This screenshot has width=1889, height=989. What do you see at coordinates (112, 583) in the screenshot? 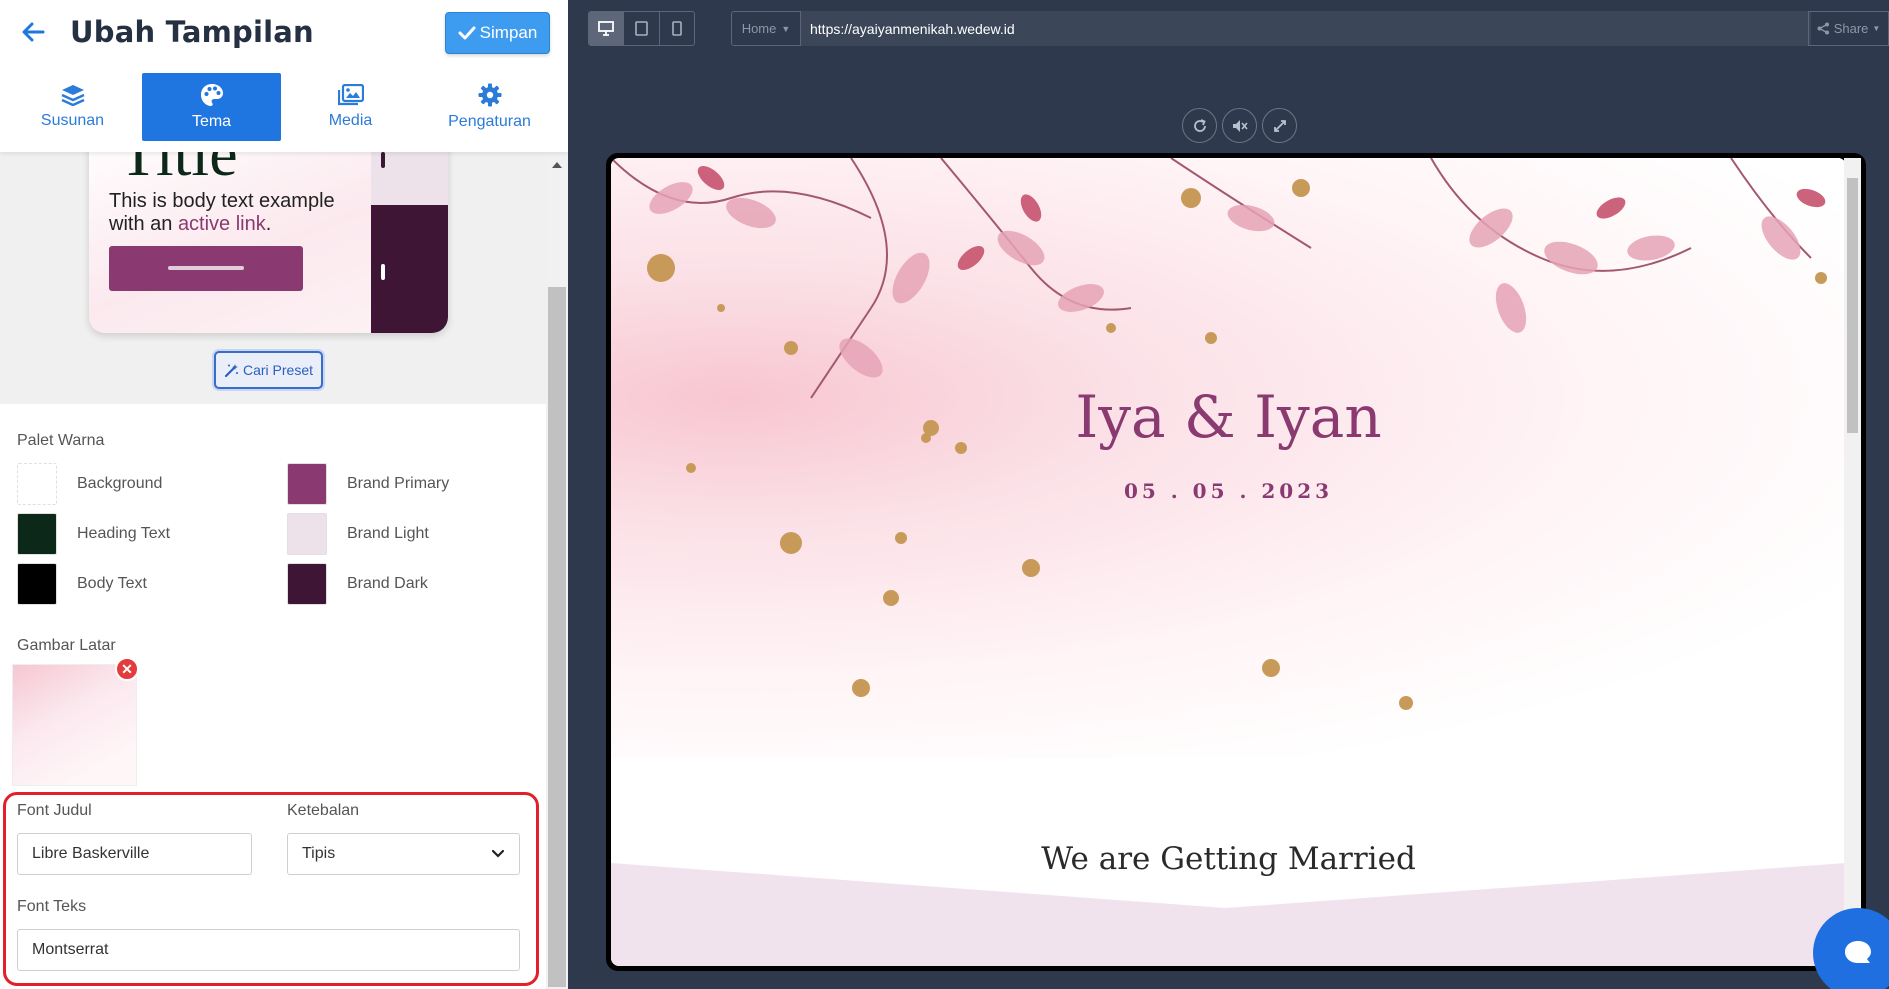
I see `swatch-label: Body Text` at bounding box center [112, 583].